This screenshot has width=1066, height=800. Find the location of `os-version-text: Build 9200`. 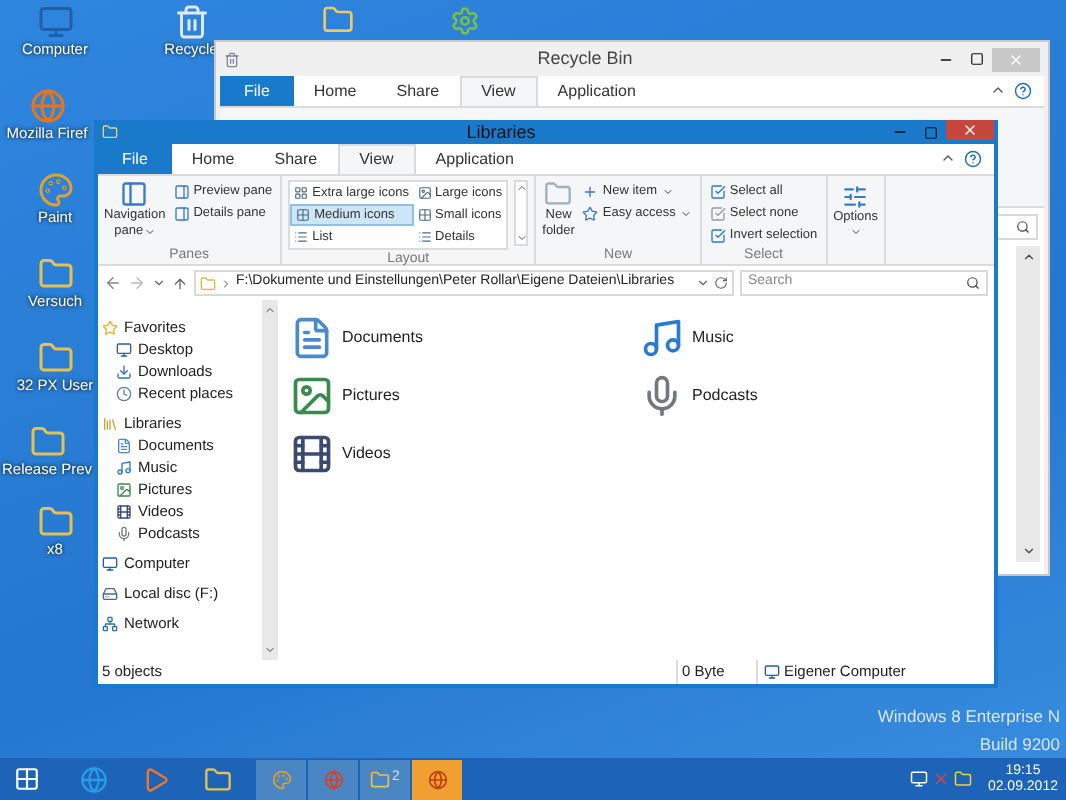

os-version-text: Build 9200 is located at coordinates (1019, 745).